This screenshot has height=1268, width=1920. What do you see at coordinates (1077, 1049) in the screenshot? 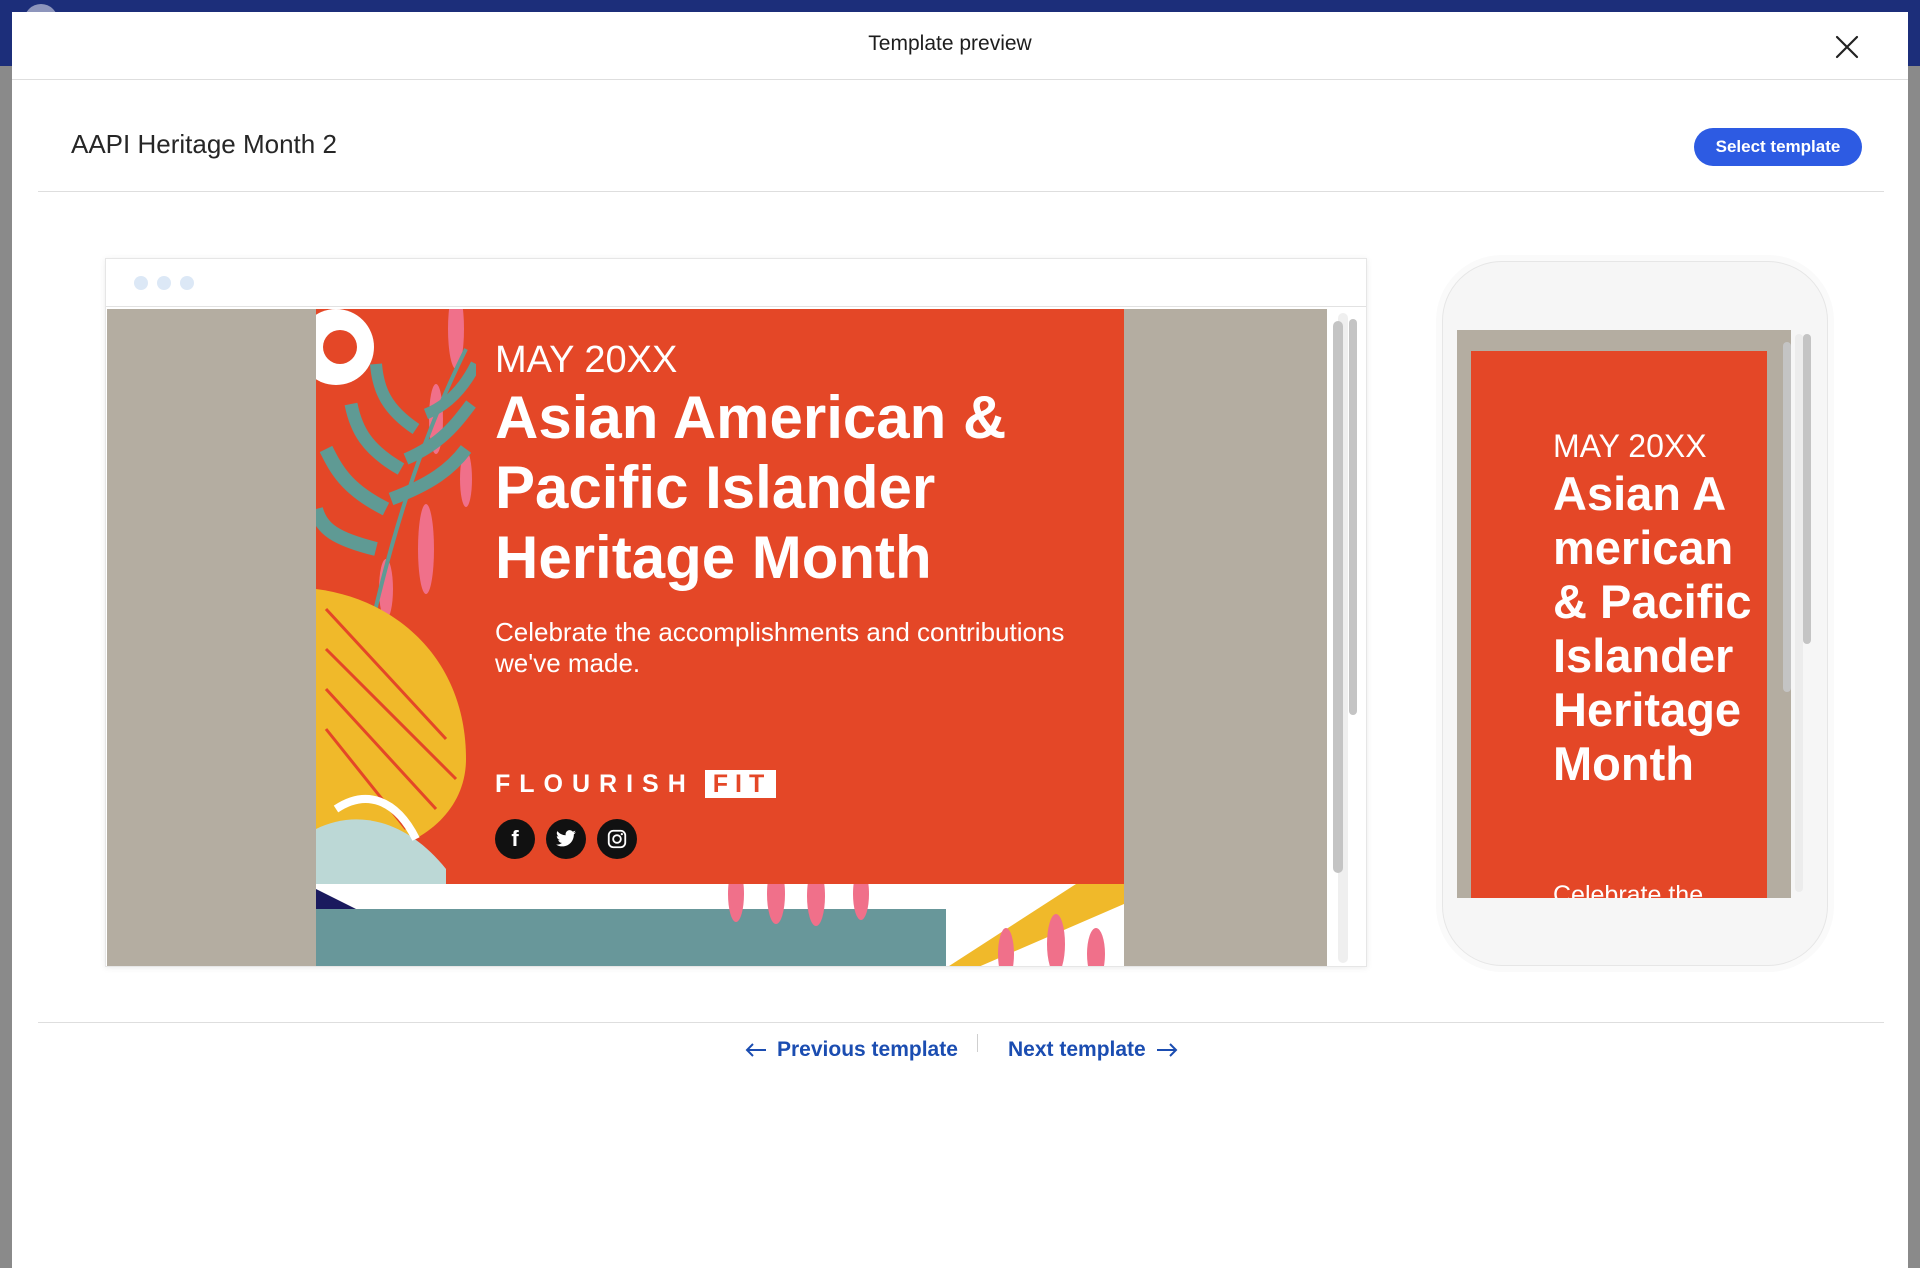
I see `next-template-label: Next template` at bounding box center [1077, 1049].